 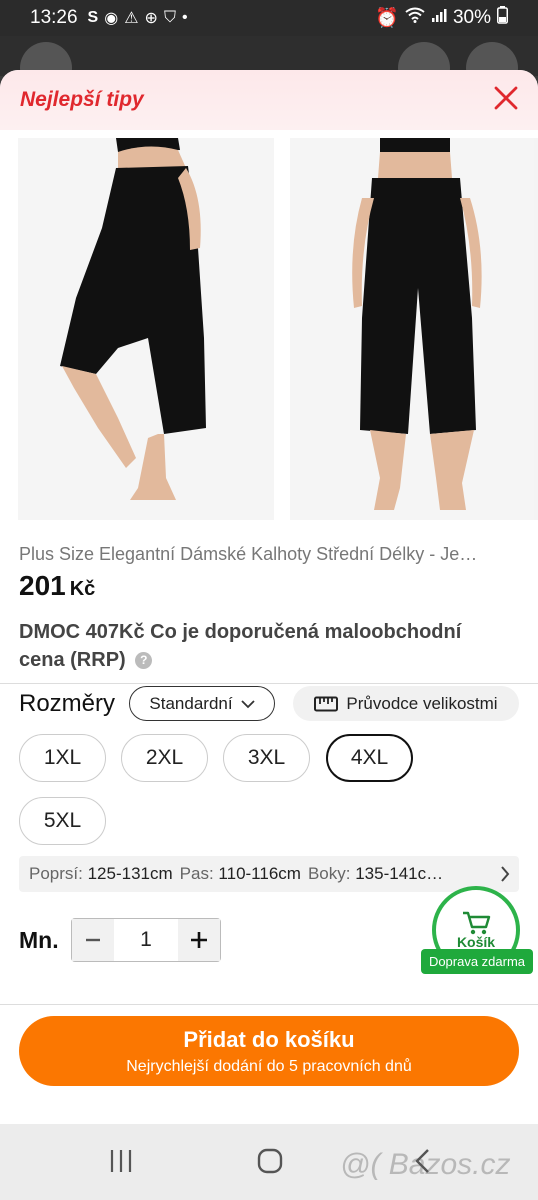 What do you see at coordinates (191, 703) in the screenshot?
I see `size-standard-label: Standardní` at bounding box center [191, 703].